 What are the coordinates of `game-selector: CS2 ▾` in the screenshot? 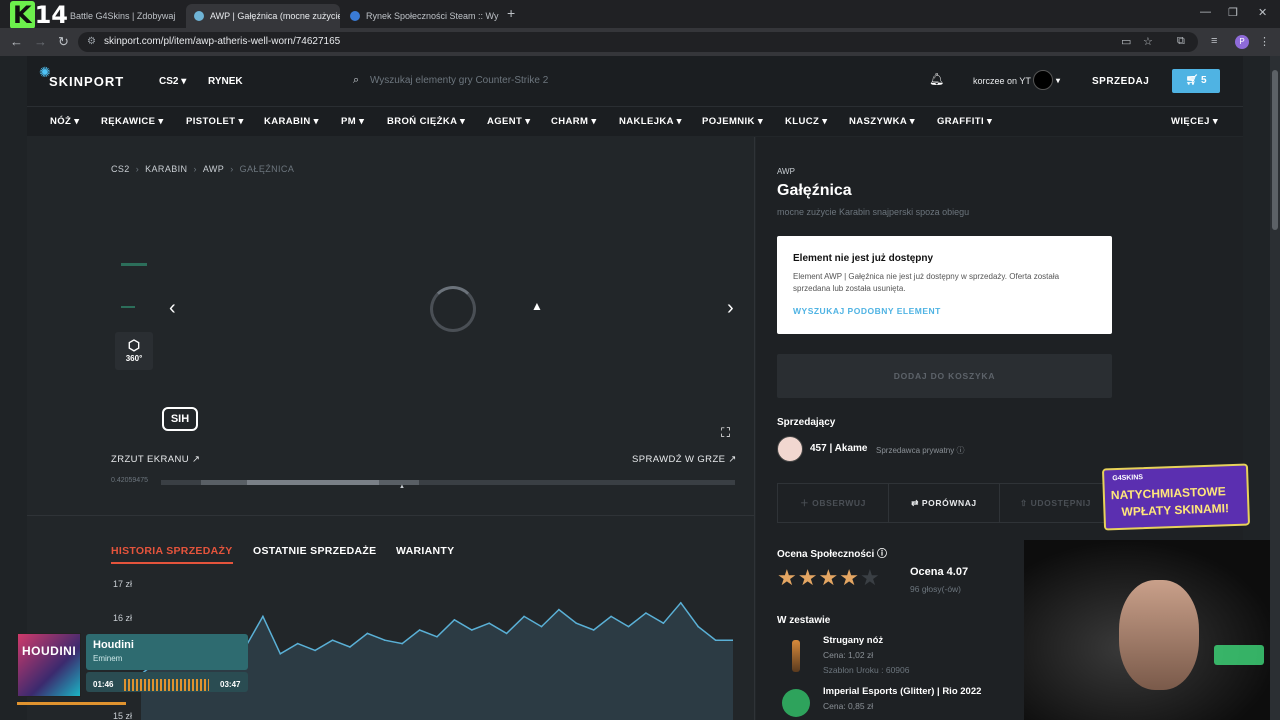 It's located at (172, 81).